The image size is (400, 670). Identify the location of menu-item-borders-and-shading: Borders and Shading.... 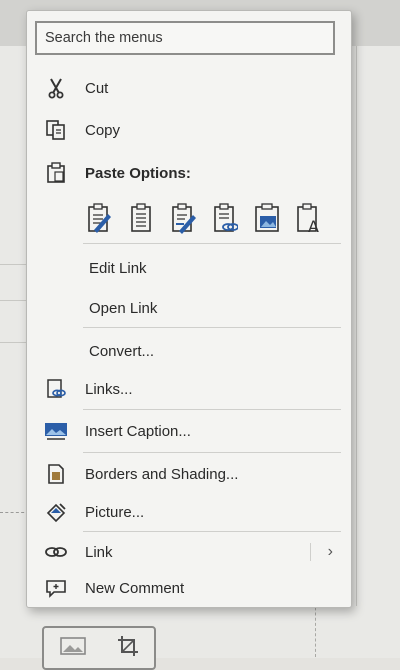
(189, 474).